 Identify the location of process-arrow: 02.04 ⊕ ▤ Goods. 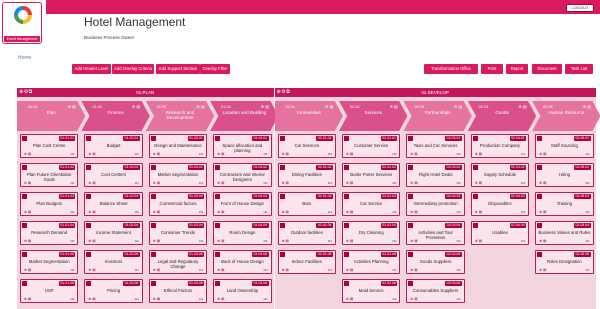
(502, 116).